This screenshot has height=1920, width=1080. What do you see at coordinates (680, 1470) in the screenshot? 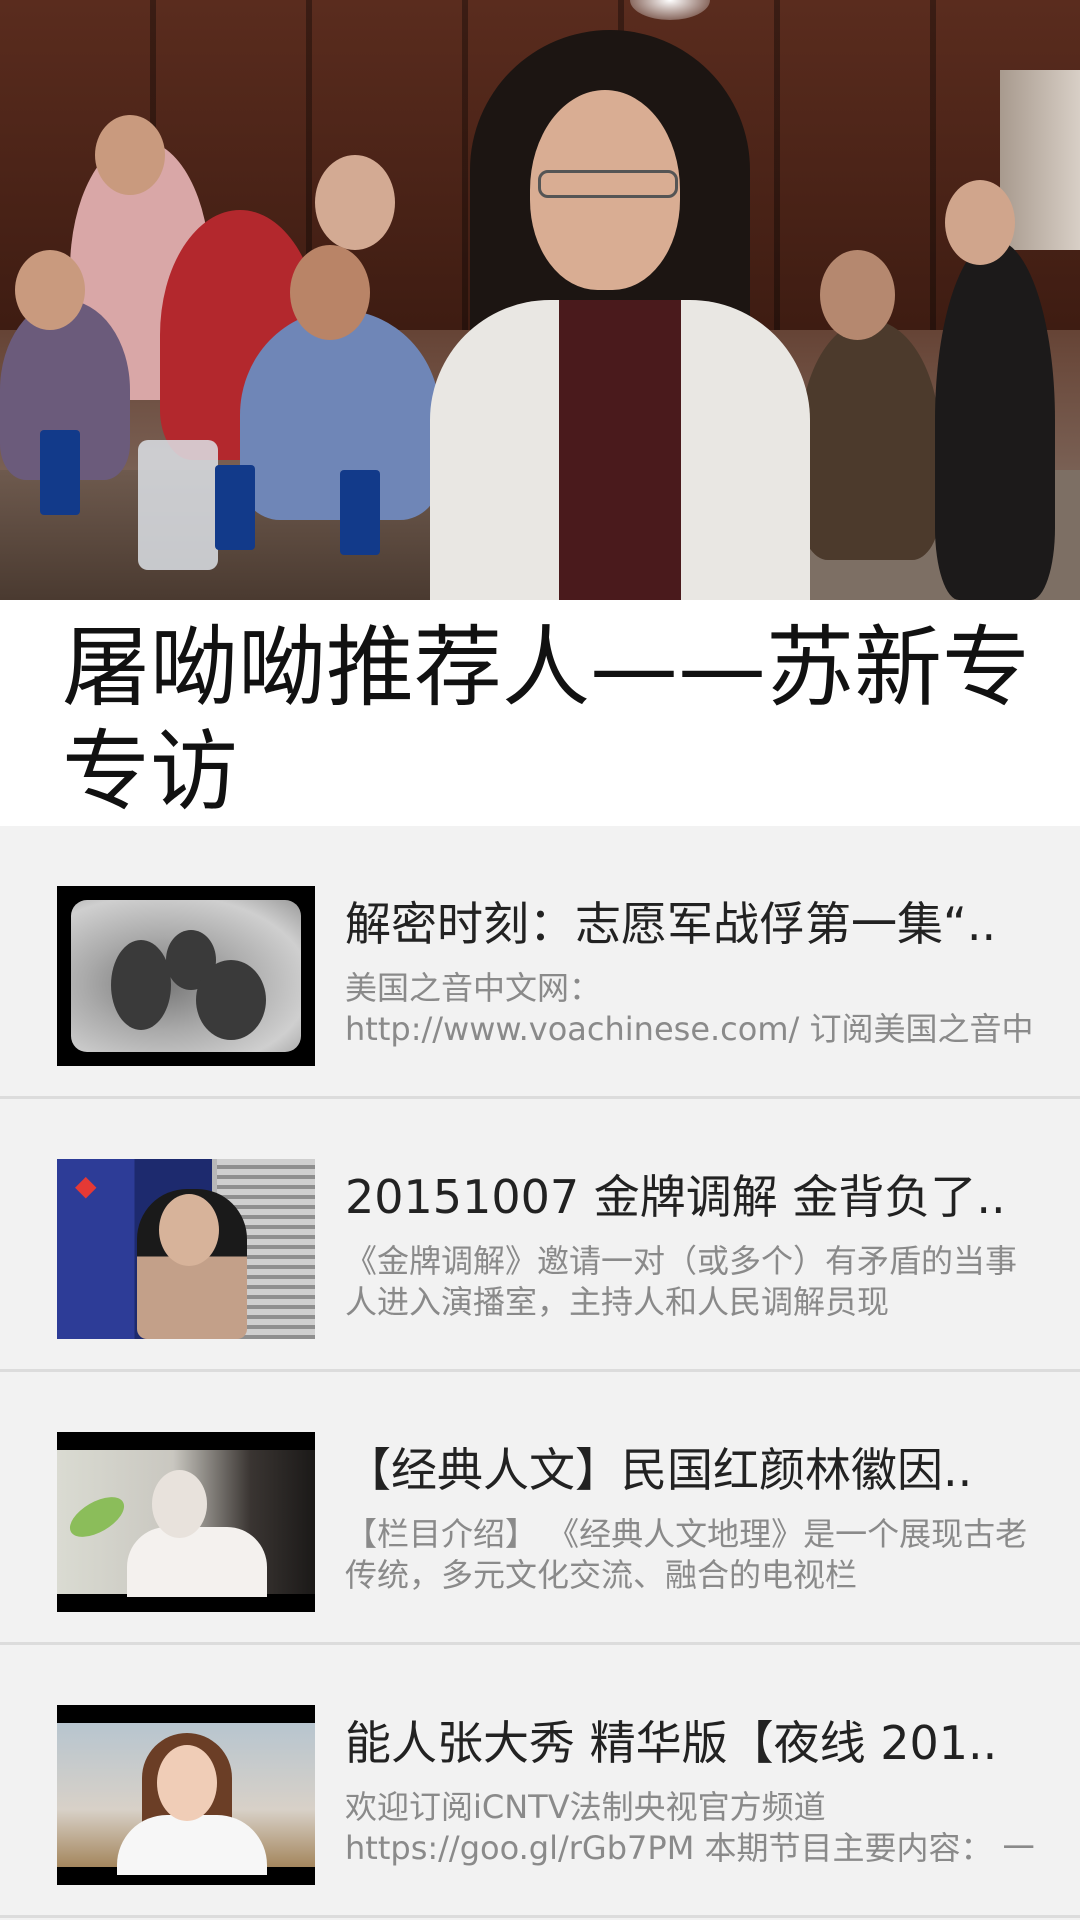
I see `related-video-title: 【经典人文】民国红颜林徽因..` at bounding box center [680, 1470].